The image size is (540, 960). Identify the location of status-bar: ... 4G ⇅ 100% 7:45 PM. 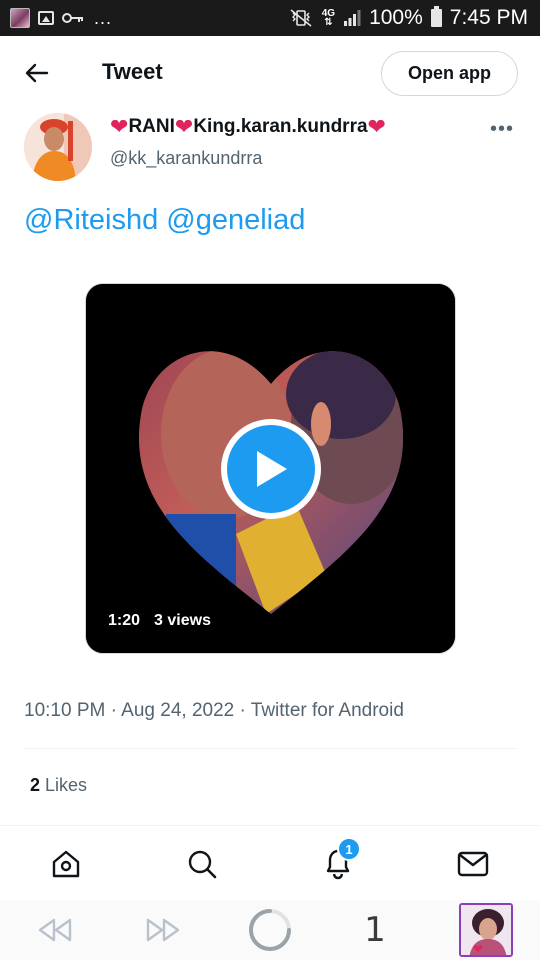
(270, 18).